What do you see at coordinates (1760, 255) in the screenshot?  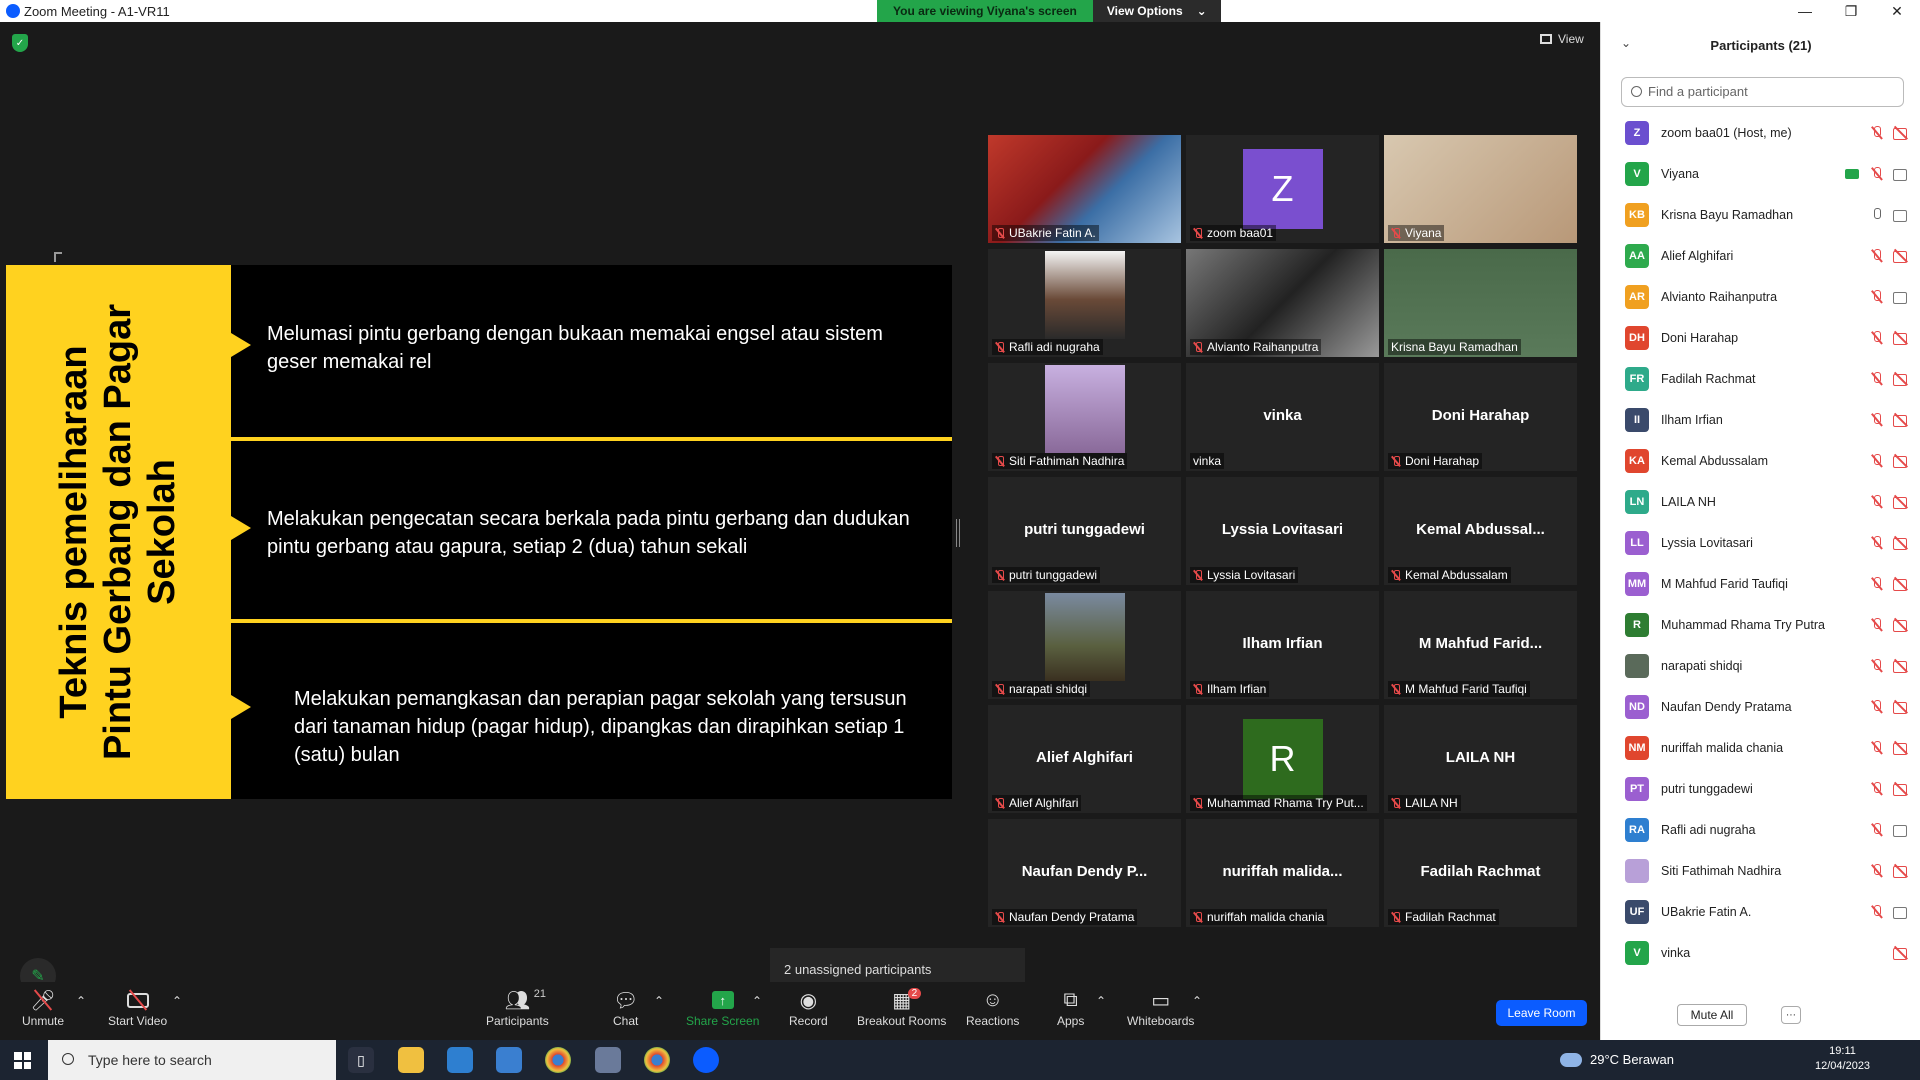 I see `participant-row: AA Alief Alghifari` at bounding box center [1760, 255].